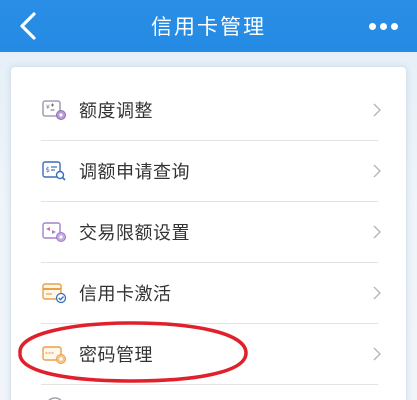 The width and height of the screenshot is (417, 400). I want to click on divider, so click(209, 384).